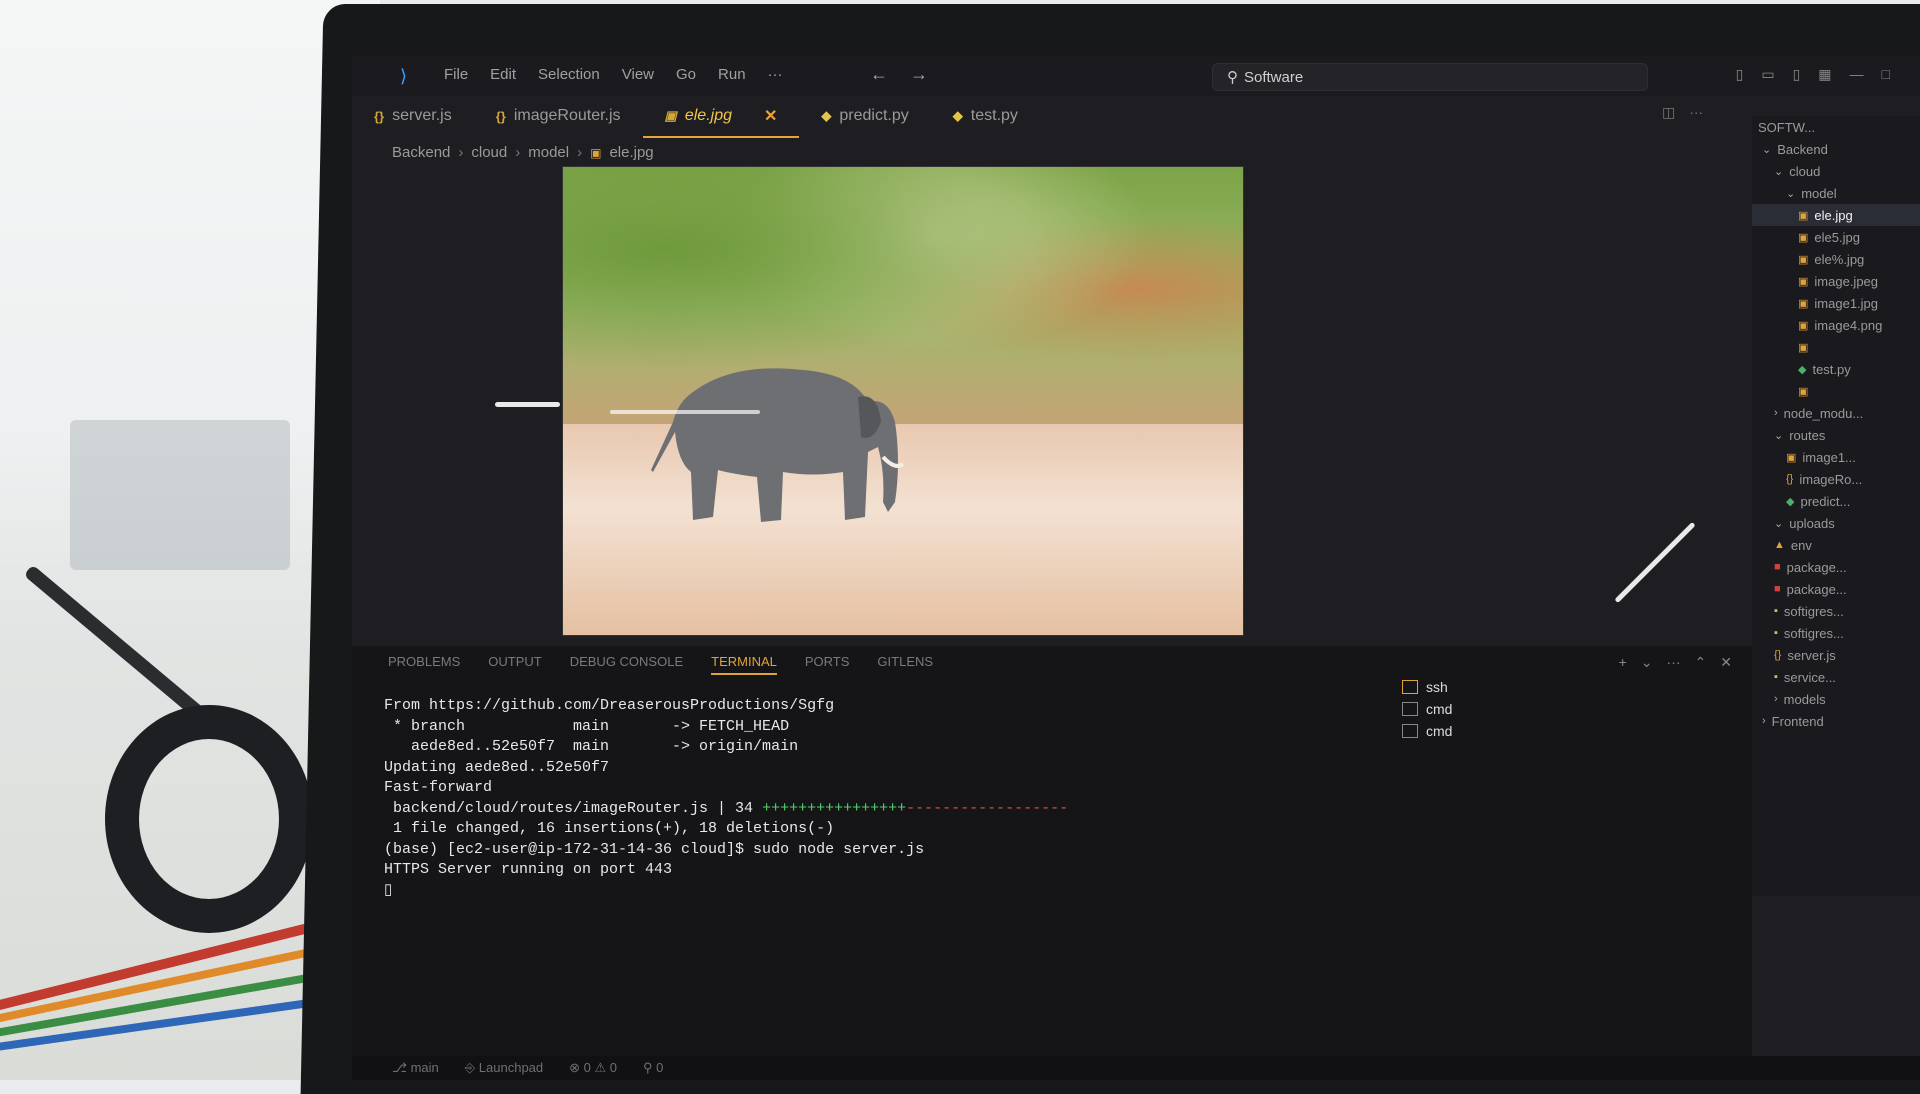  Describe the element at coordinates (721, 117) in the screenshot. I see `tab-ele-jpg: ▣ ele.jpg ✕` at that location.